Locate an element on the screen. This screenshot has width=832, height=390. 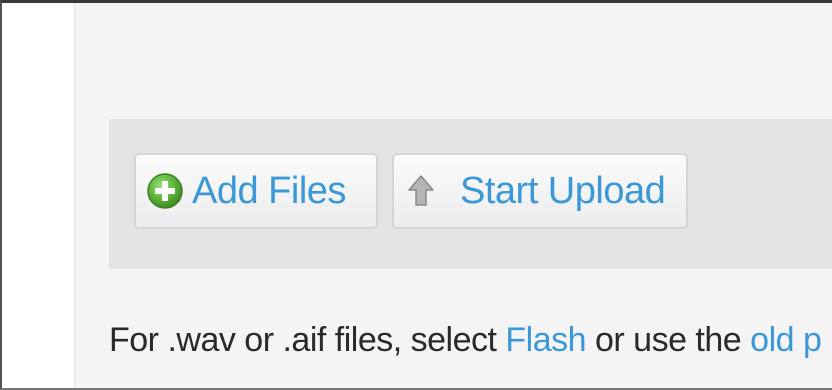
flash-link: Flash is located at coordinates (545, 340).